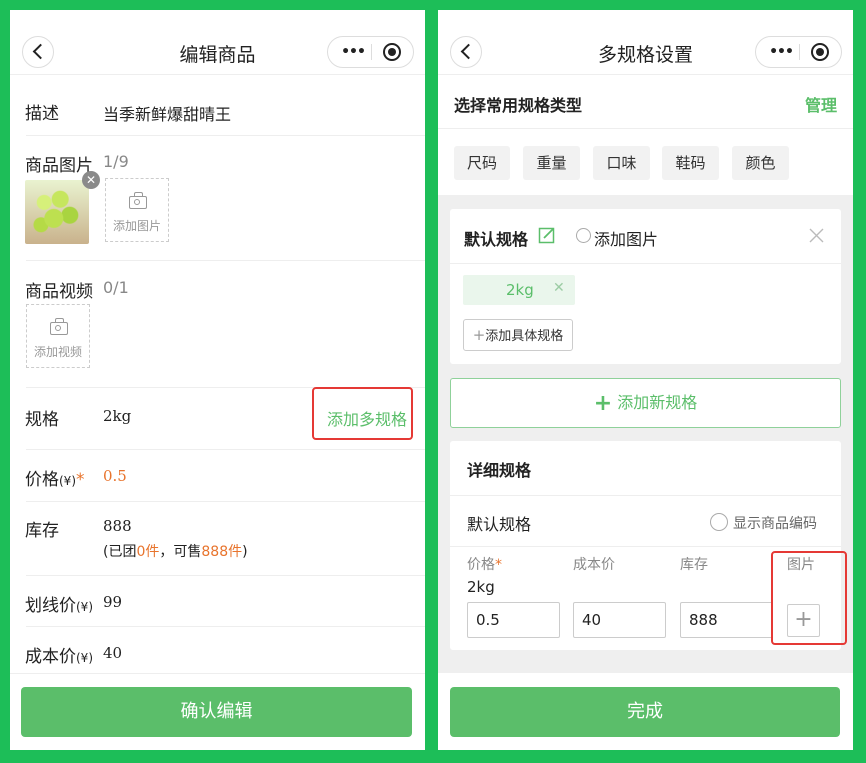  What do you see at coordinates (116, 161) in the screenshot?
I see `product-images-count: 1/9` at bounding box center [116, 161].